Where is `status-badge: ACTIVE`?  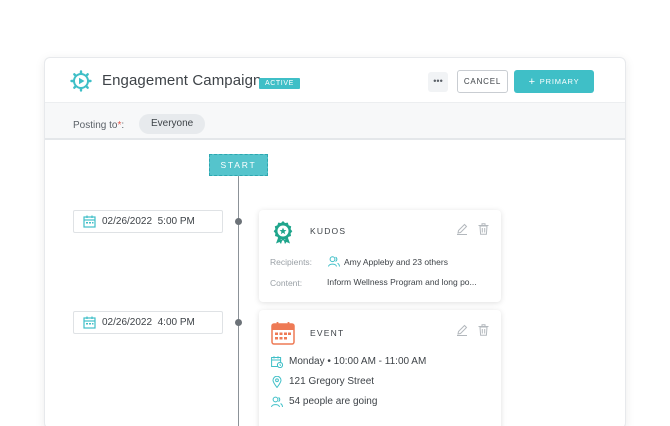 status-badge: ACTIVE is located at coordinates (279, 83).